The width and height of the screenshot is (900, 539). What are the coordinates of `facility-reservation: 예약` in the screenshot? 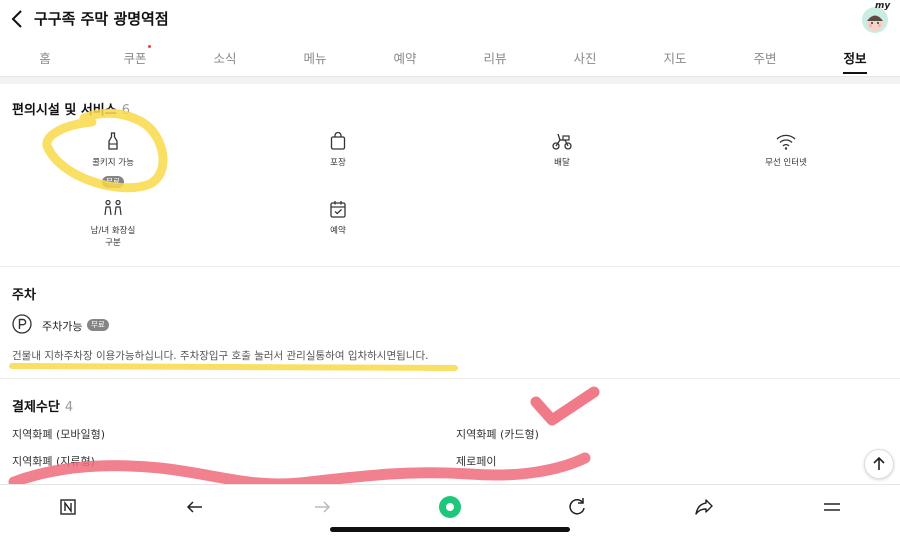 It's located at (338, 218).